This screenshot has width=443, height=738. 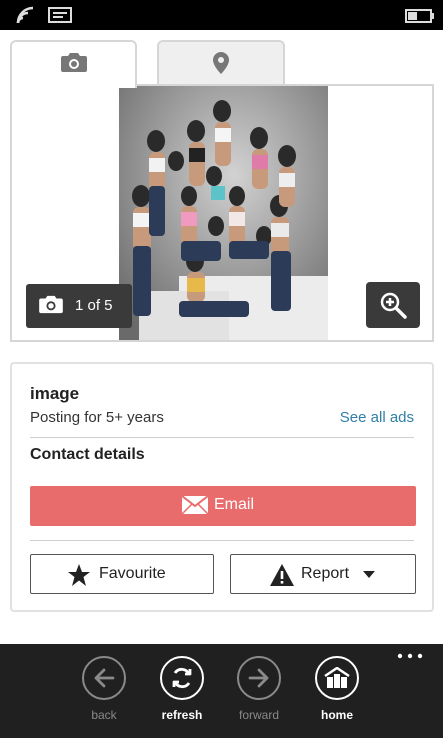 What do you see at coordinates (87, 454) in the screenshot?
I see `contact-heading: Contact details` at bounding box center [87, 454].